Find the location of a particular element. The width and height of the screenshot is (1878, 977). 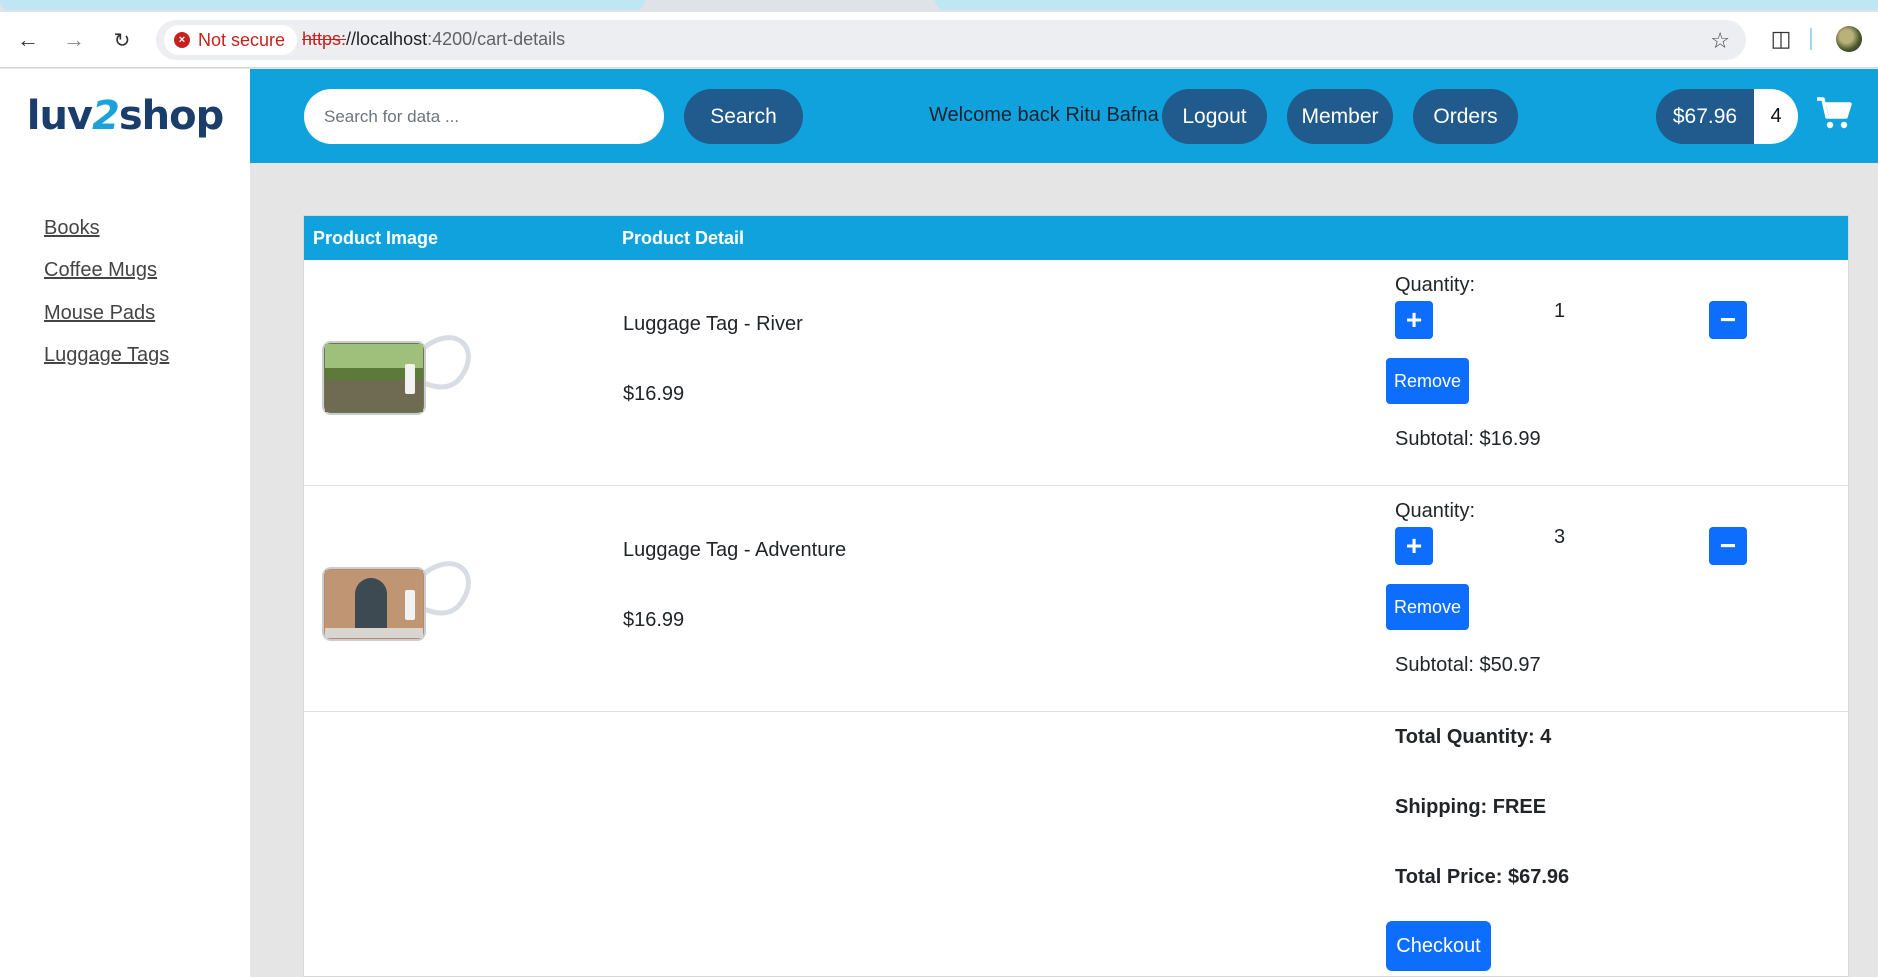

product-name: Luggage Tag - Adventure is located at coordinates (735, 550).